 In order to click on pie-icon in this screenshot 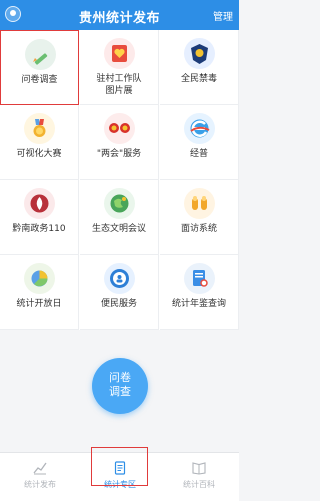, I will do `click(39, 278)`.